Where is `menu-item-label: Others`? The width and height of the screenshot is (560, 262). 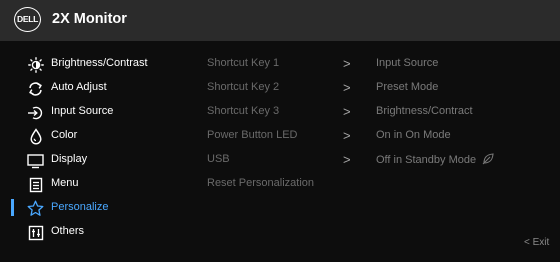 menu-item-label: Others is located at coordinates (68, 231).